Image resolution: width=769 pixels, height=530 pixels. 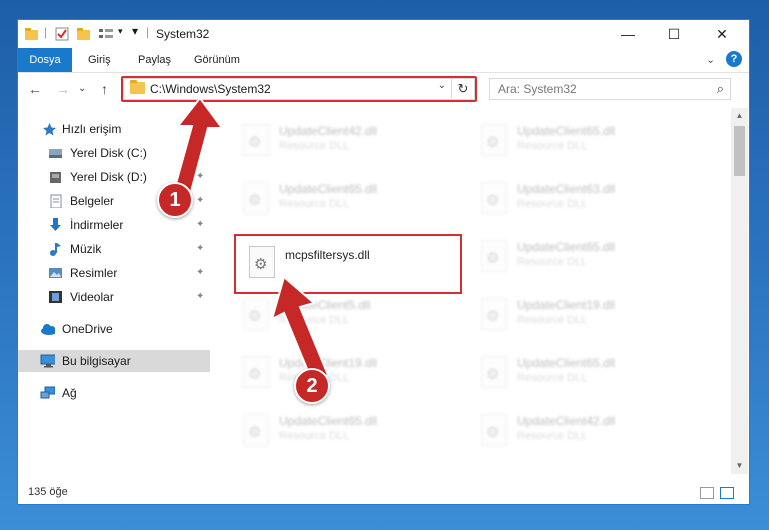 What do you see at coordinates (55, 273) in the screenshot?
I see `pictures-icon` at bounding box center [55, 273].